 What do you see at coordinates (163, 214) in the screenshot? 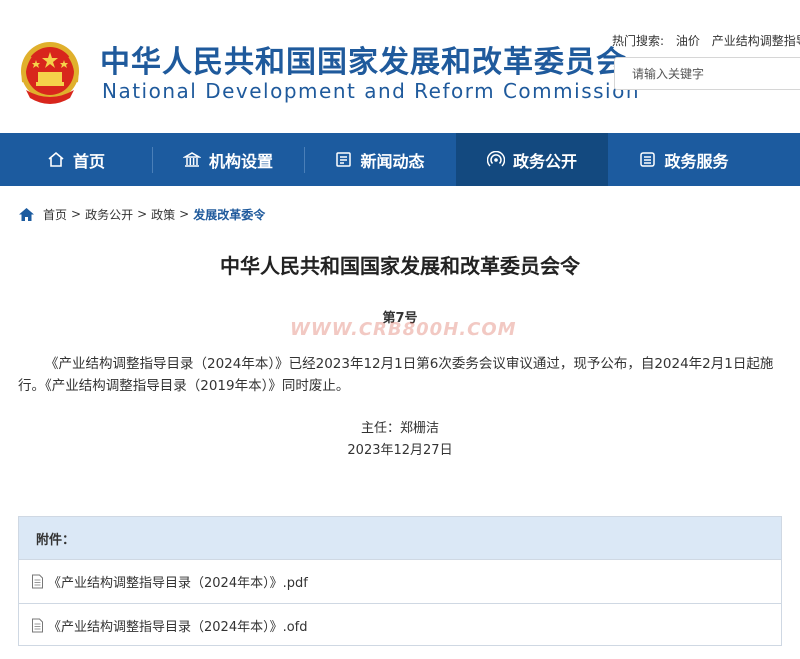
I see `breadcrumb-policy-link: 政策` at bounding box center [163, 214].